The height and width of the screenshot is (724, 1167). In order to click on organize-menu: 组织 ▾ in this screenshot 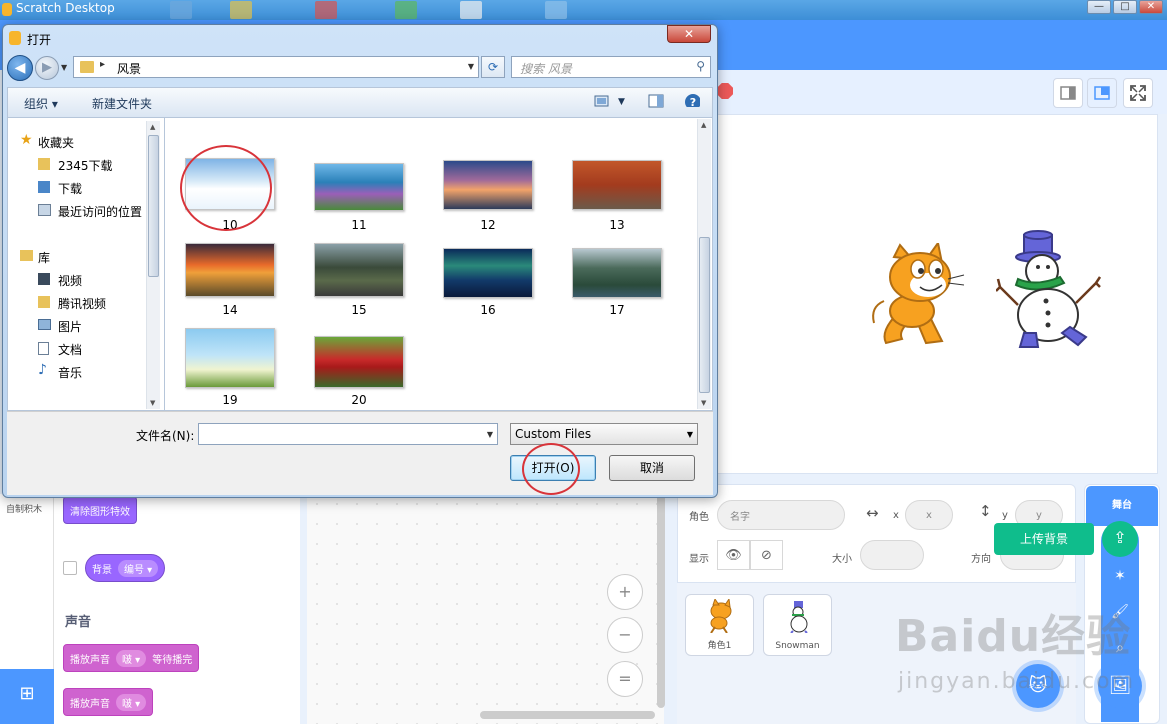, I will do `click(41, 103)`.